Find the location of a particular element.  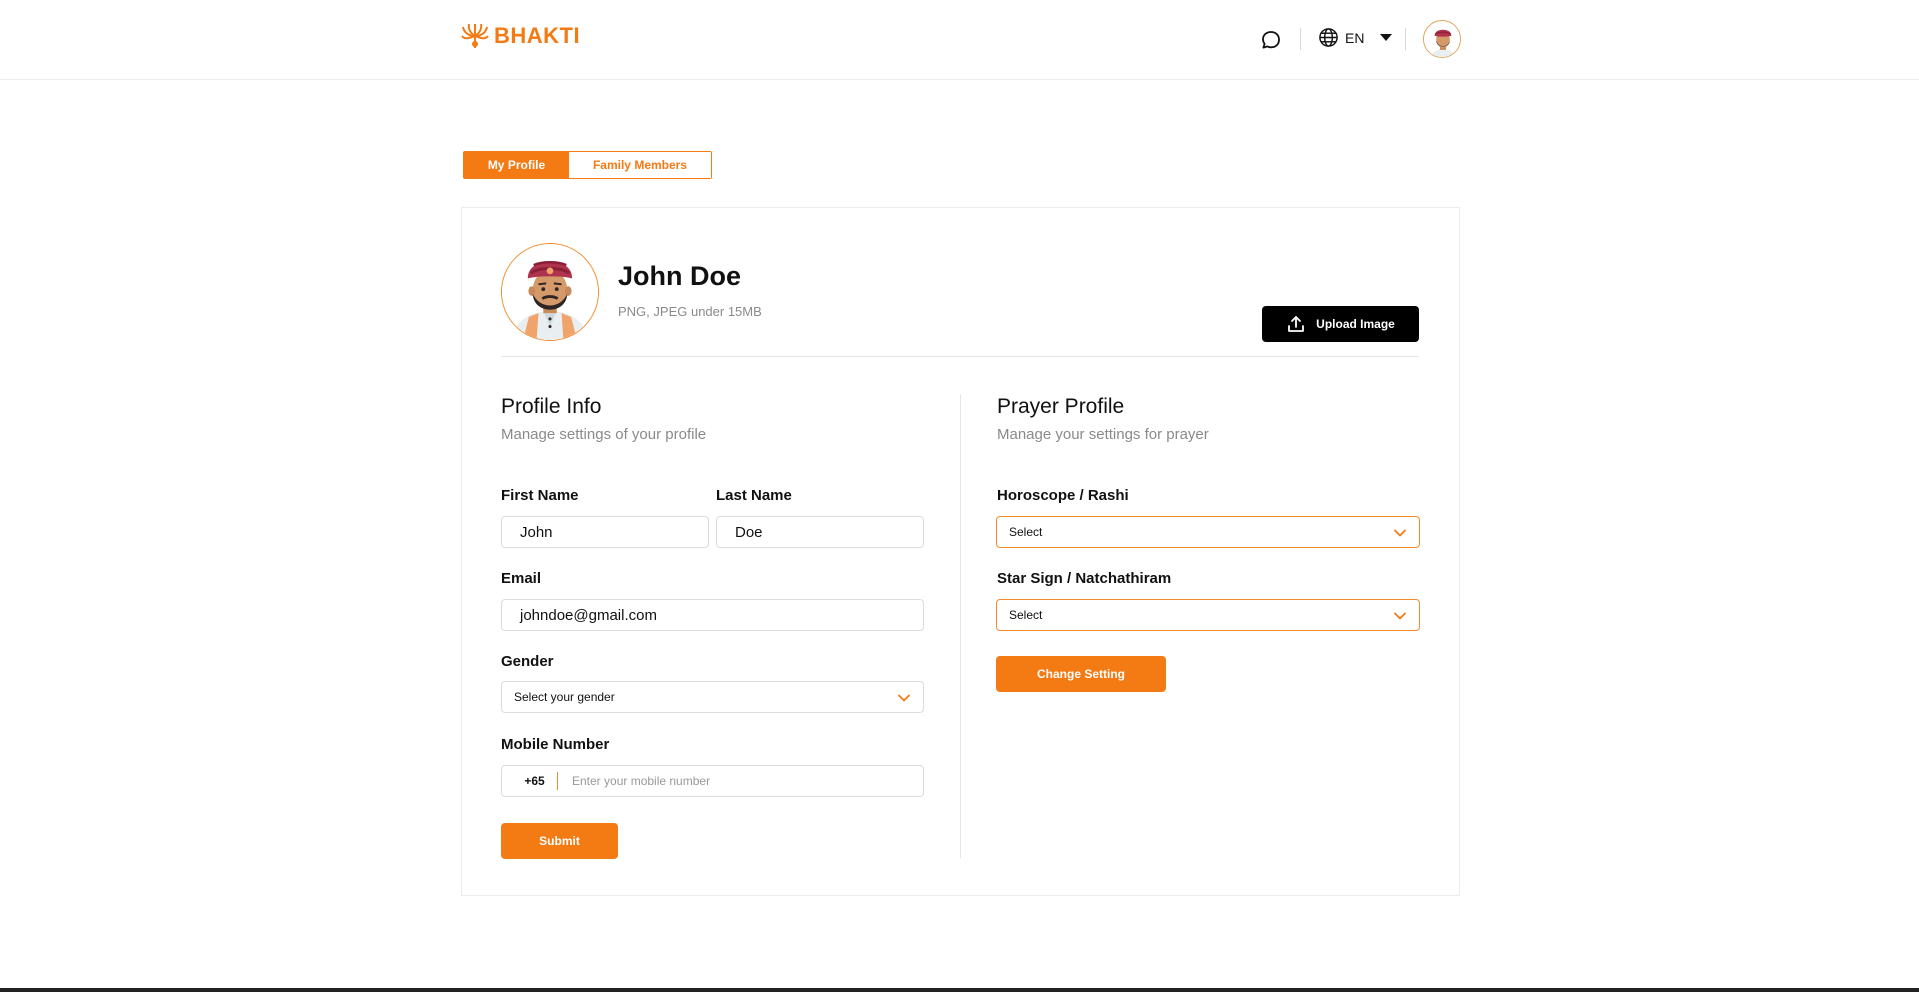

chat-button is located at coordinates (1271, 40).